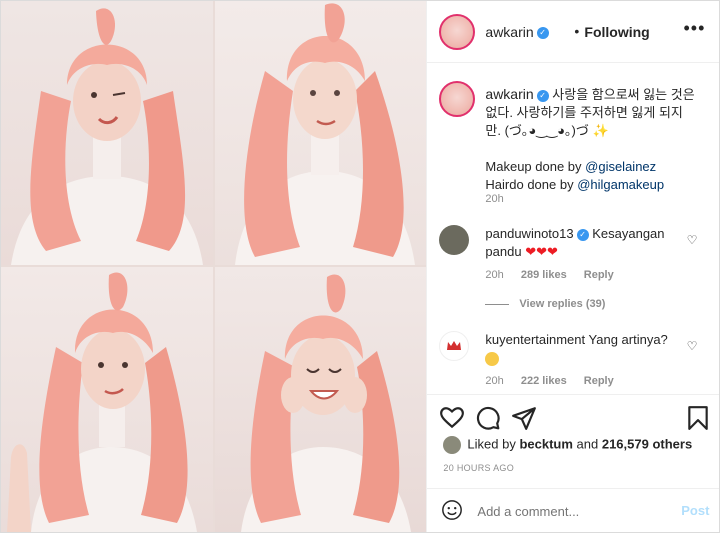 The width and height of the screenshot is (720, 533). Describe the element at coordinates (457, 32) in the screenshot. I see `author-avatar` at that location.